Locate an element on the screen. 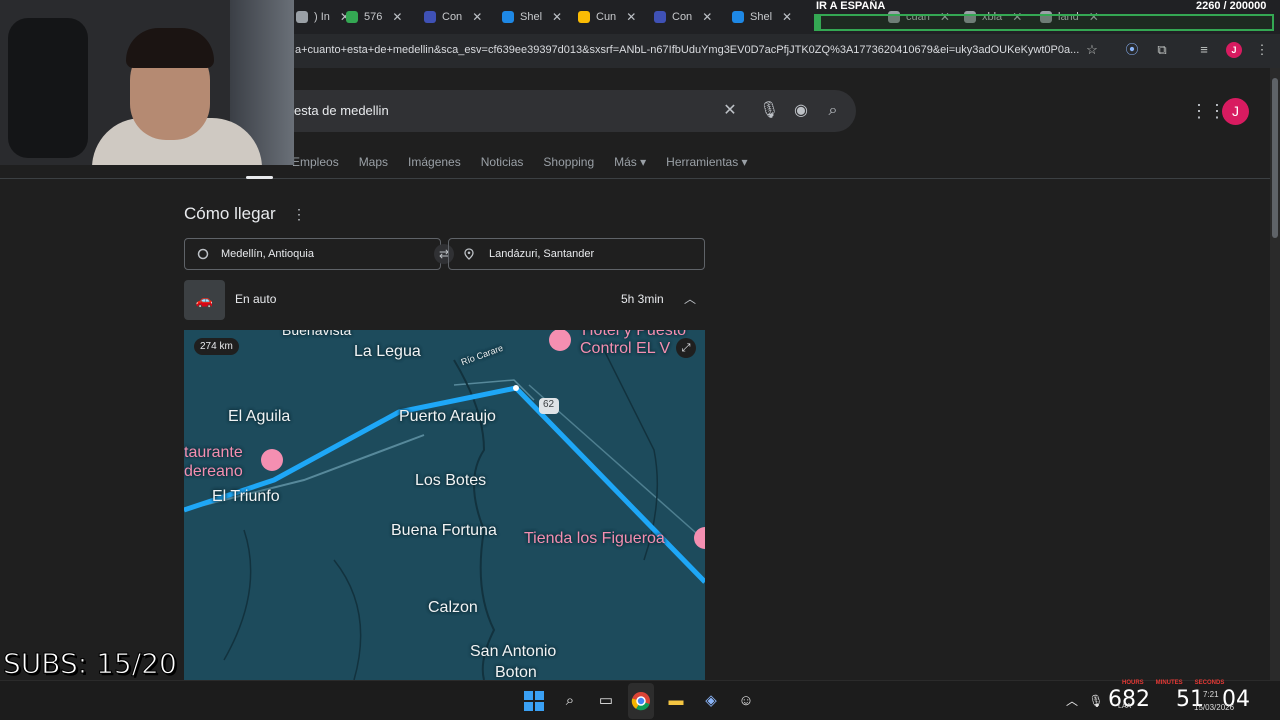  search-tab: Imágenes is located at coordinates (434, 162).